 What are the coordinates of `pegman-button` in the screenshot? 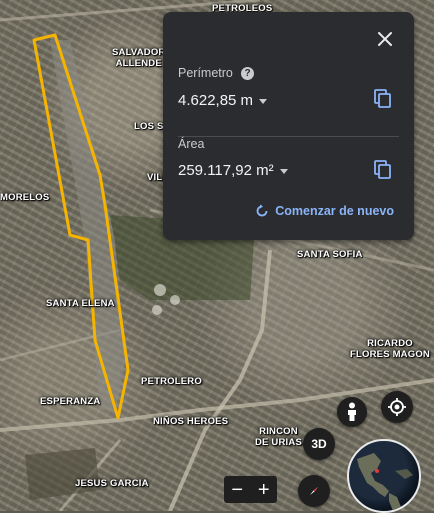 It's located at (352, 412).